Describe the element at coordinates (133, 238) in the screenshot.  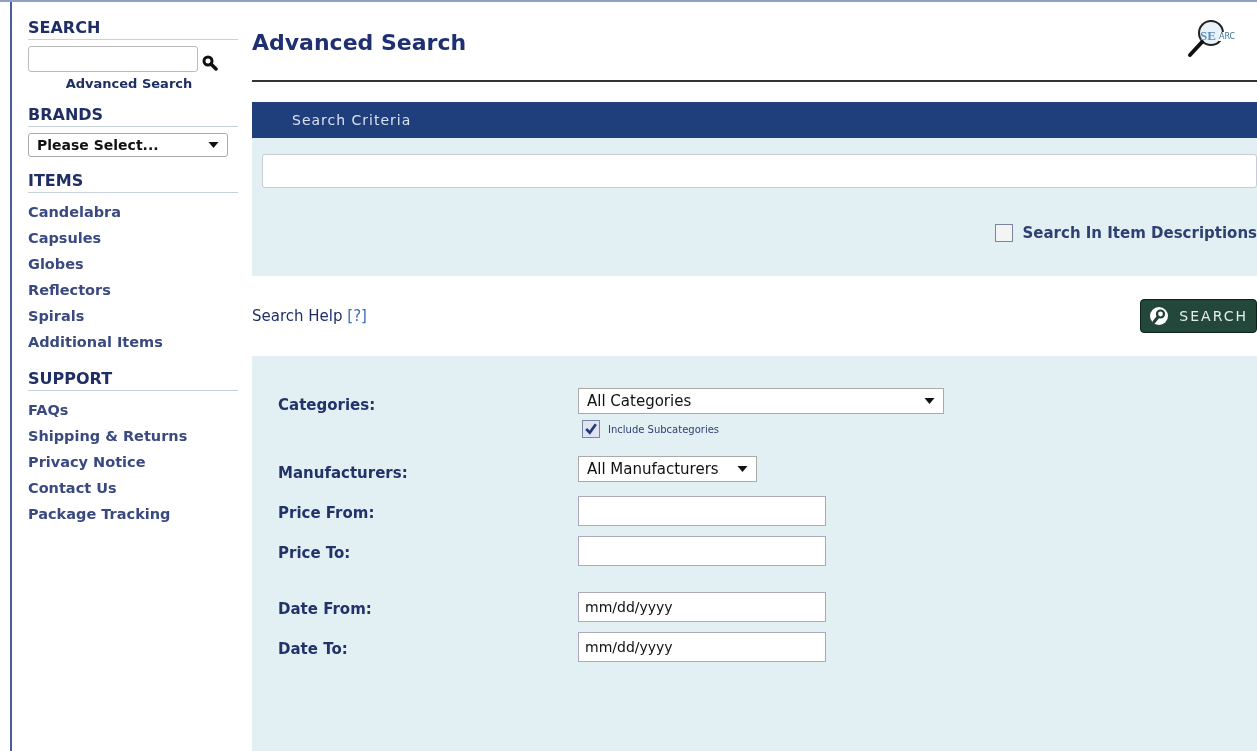
I see `sidebar-link: Capsules` at that location.